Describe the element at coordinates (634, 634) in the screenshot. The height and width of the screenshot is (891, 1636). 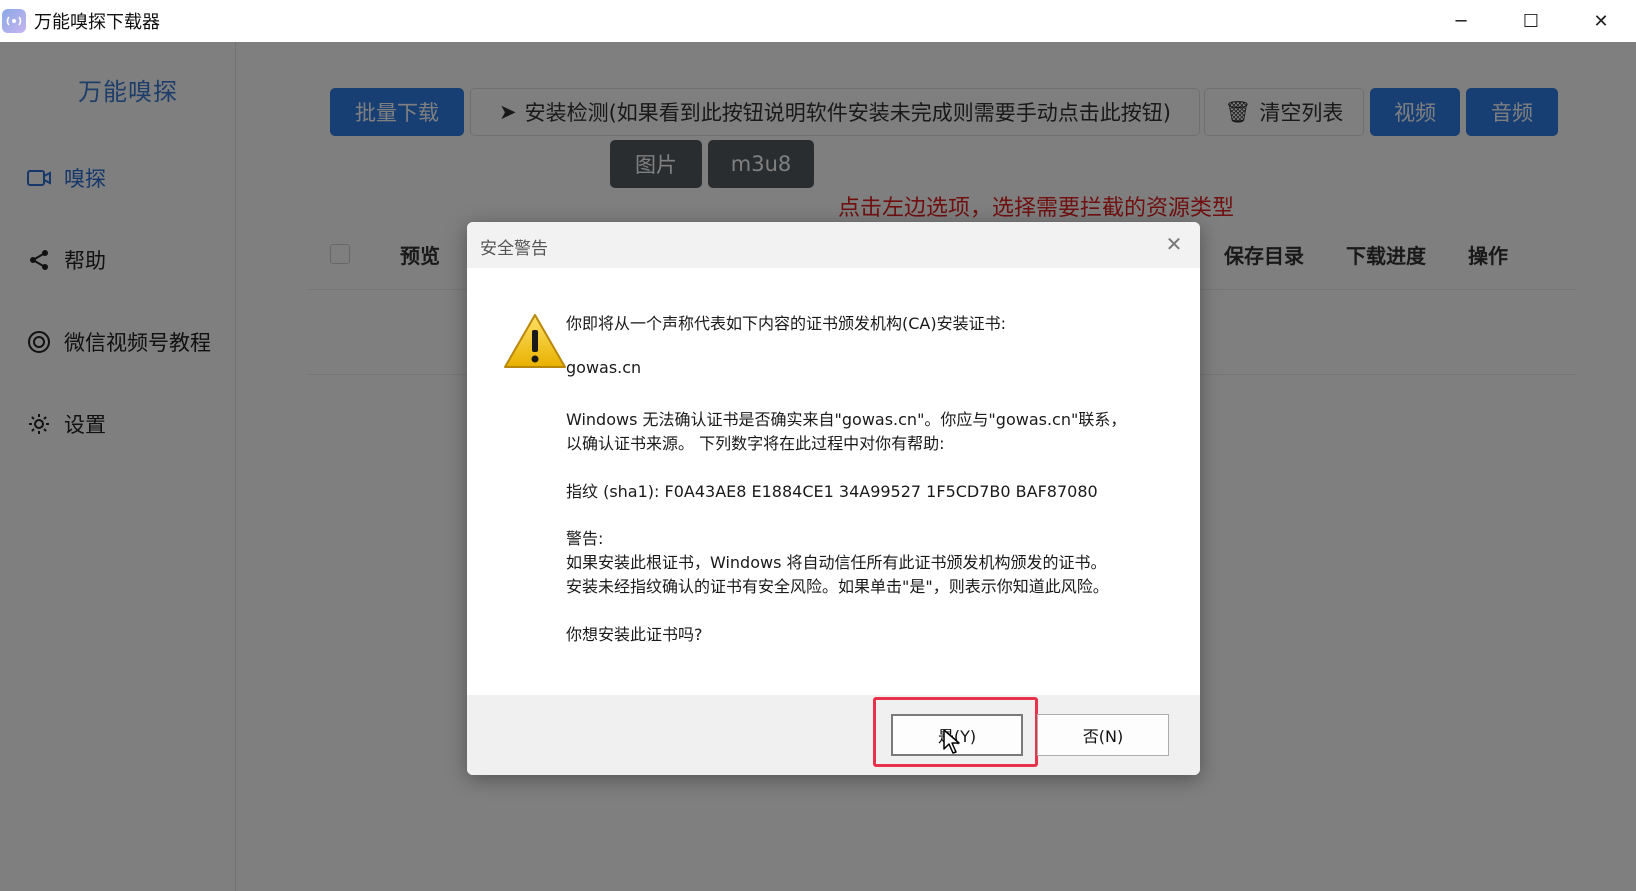
I see `dialog-question-text: 你想安装此证书吗?` at that location.